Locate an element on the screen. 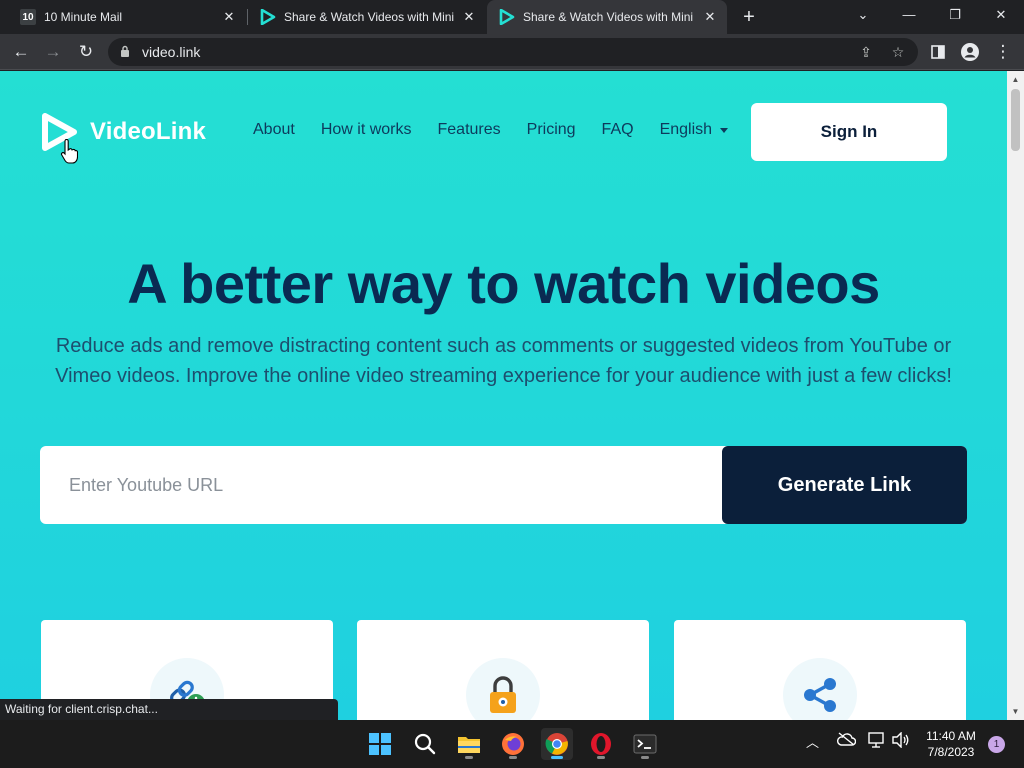  nav-faq: FAQ is located at coordinates (618, 130).